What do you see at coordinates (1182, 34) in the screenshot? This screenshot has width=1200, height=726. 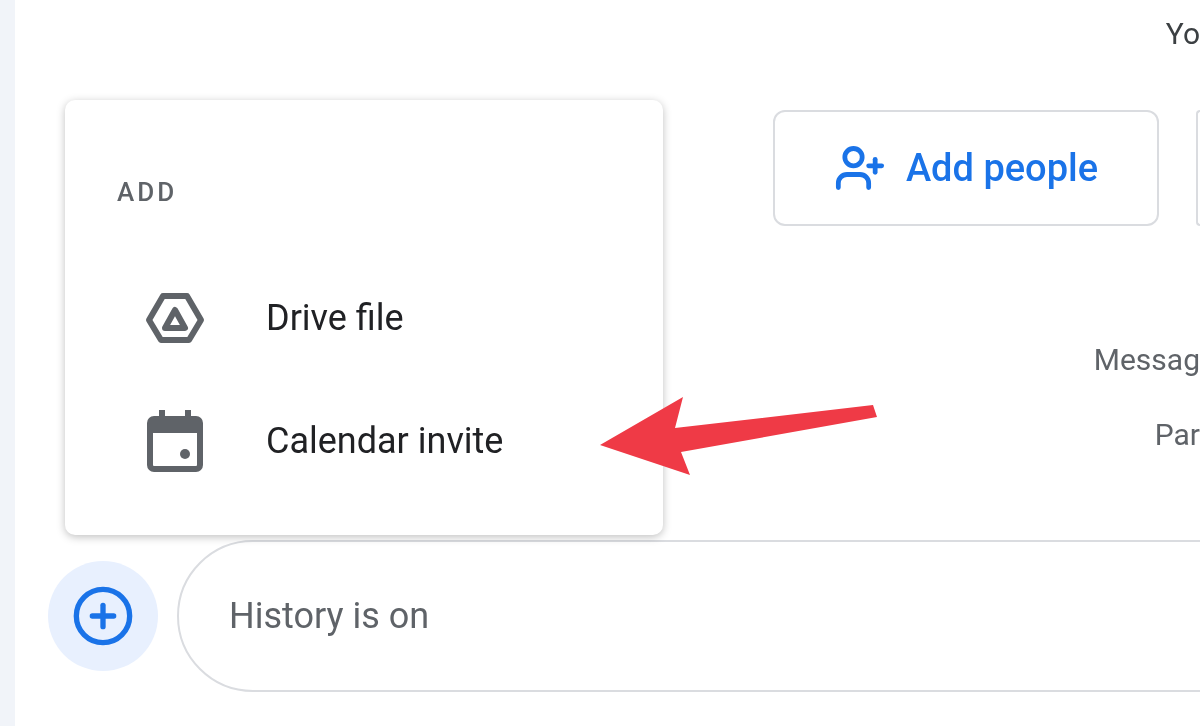 I see `cut-off-text: Yo` at bounding box center [1182, 34].